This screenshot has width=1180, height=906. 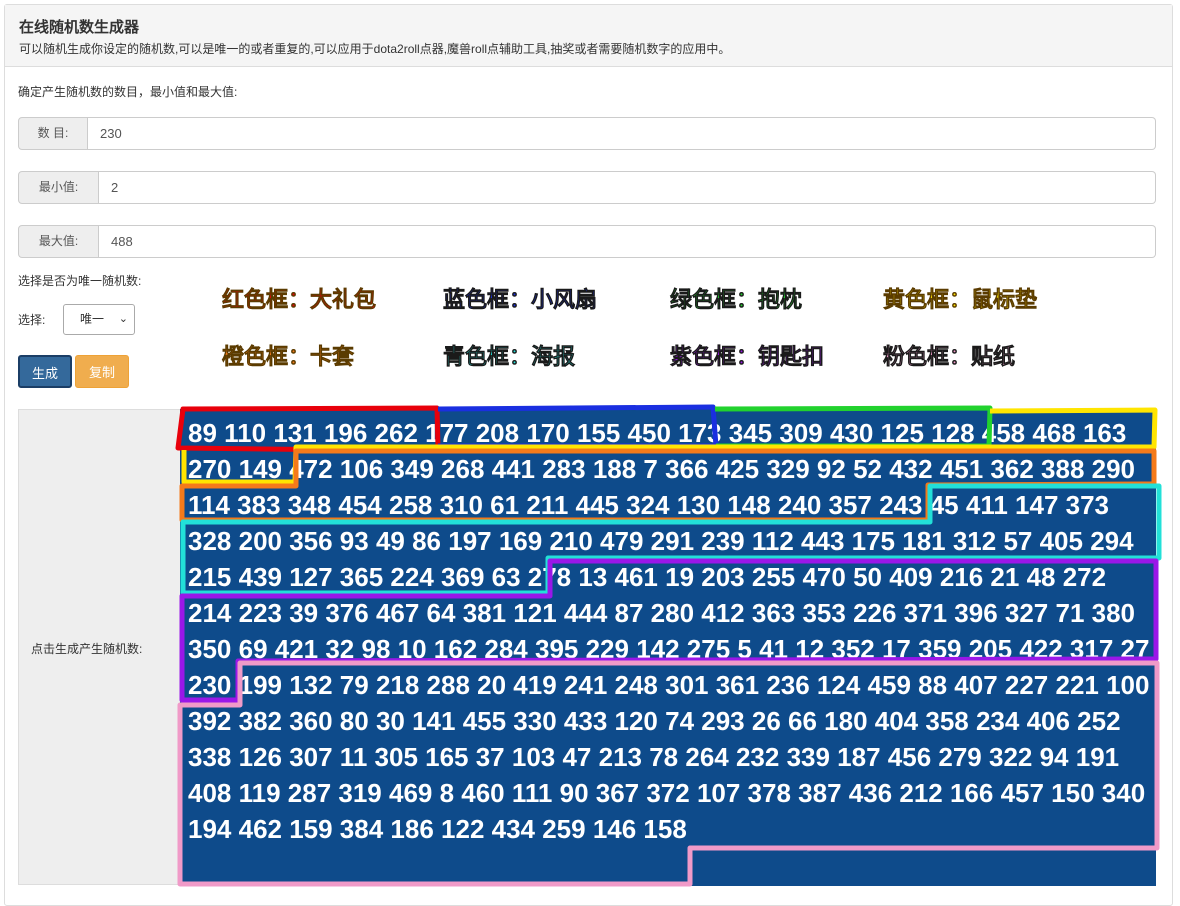 I want to click on form-intro: 确定产生随机数的数目，最小值和最大值:, so click(x=128, y=92).